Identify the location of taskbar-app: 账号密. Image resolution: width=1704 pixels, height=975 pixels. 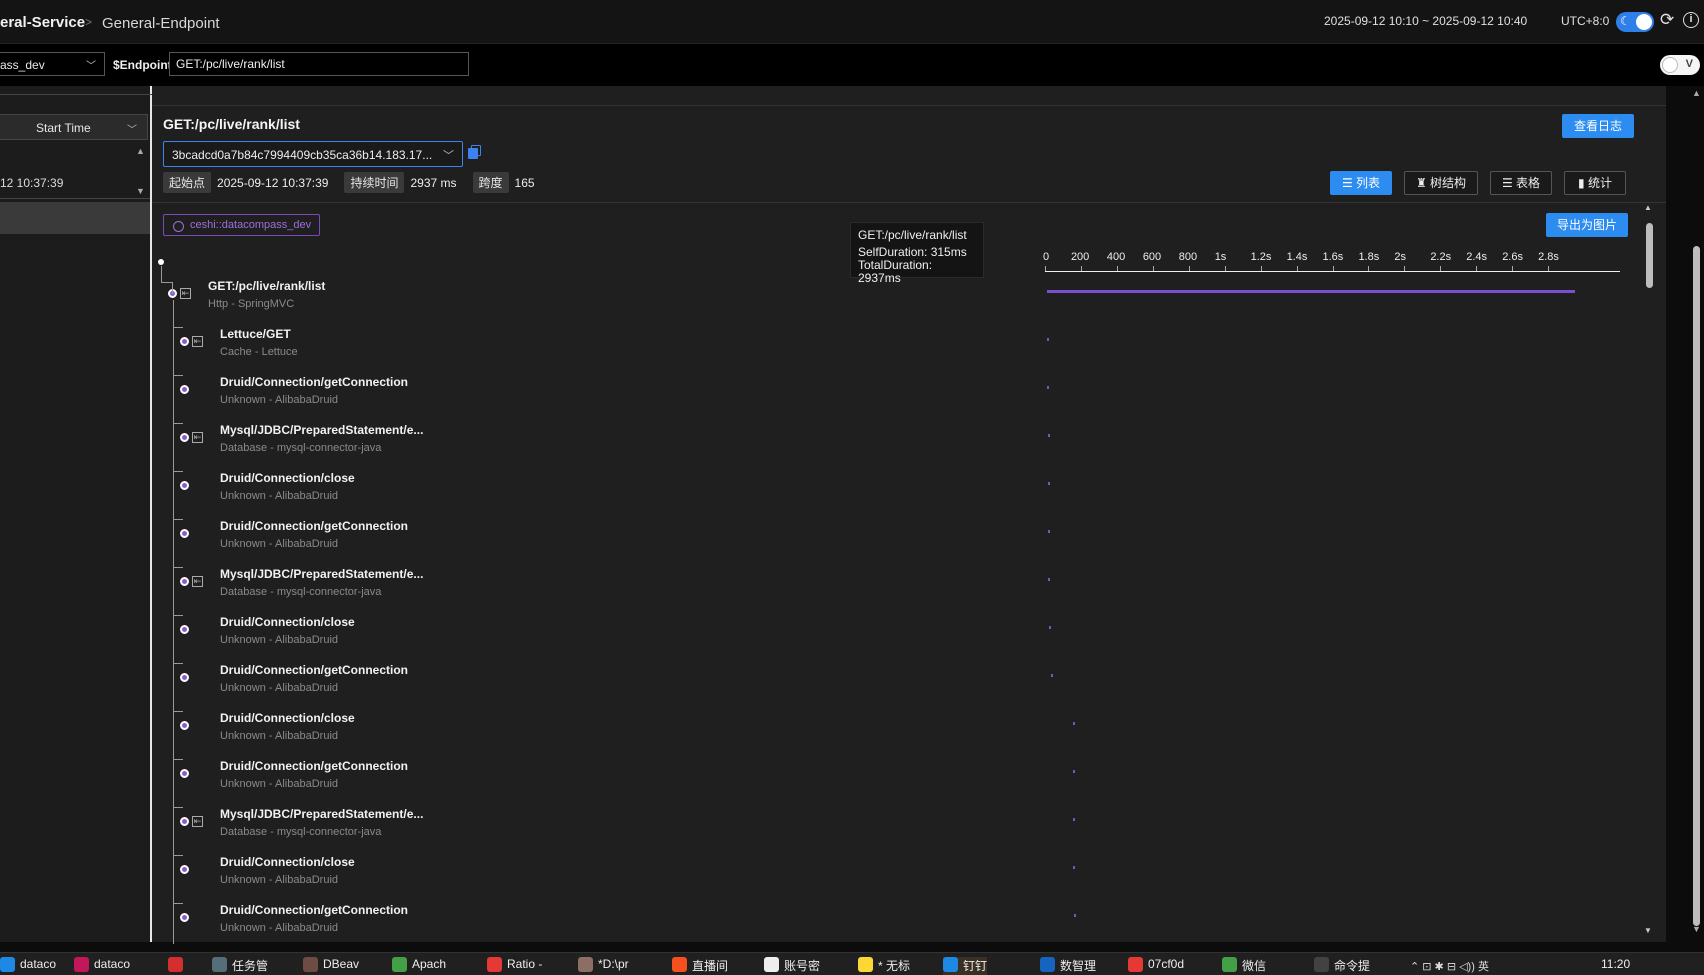
(792, 966).